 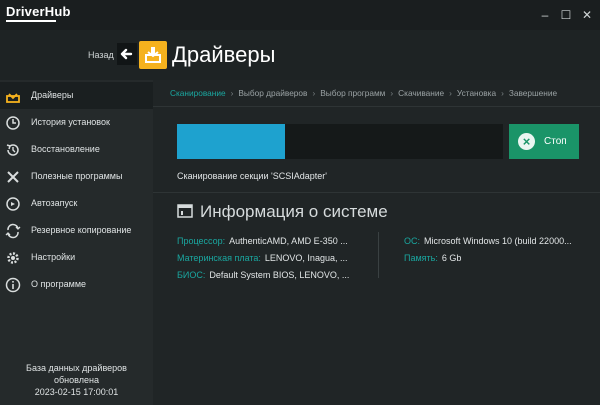 I want to click on sidebar-item-label: Резервное копирование, so click(x=81, y=230).